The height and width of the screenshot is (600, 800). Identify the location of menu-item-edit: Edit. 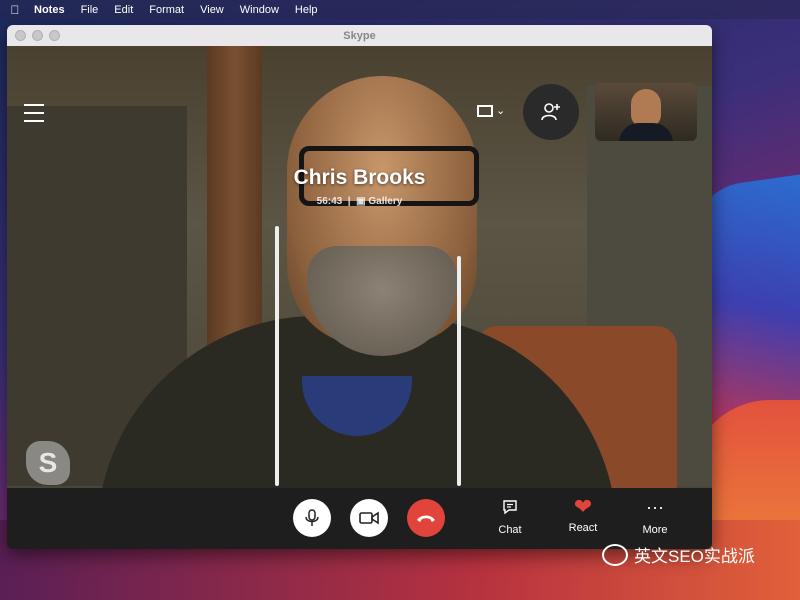
(123, 10).